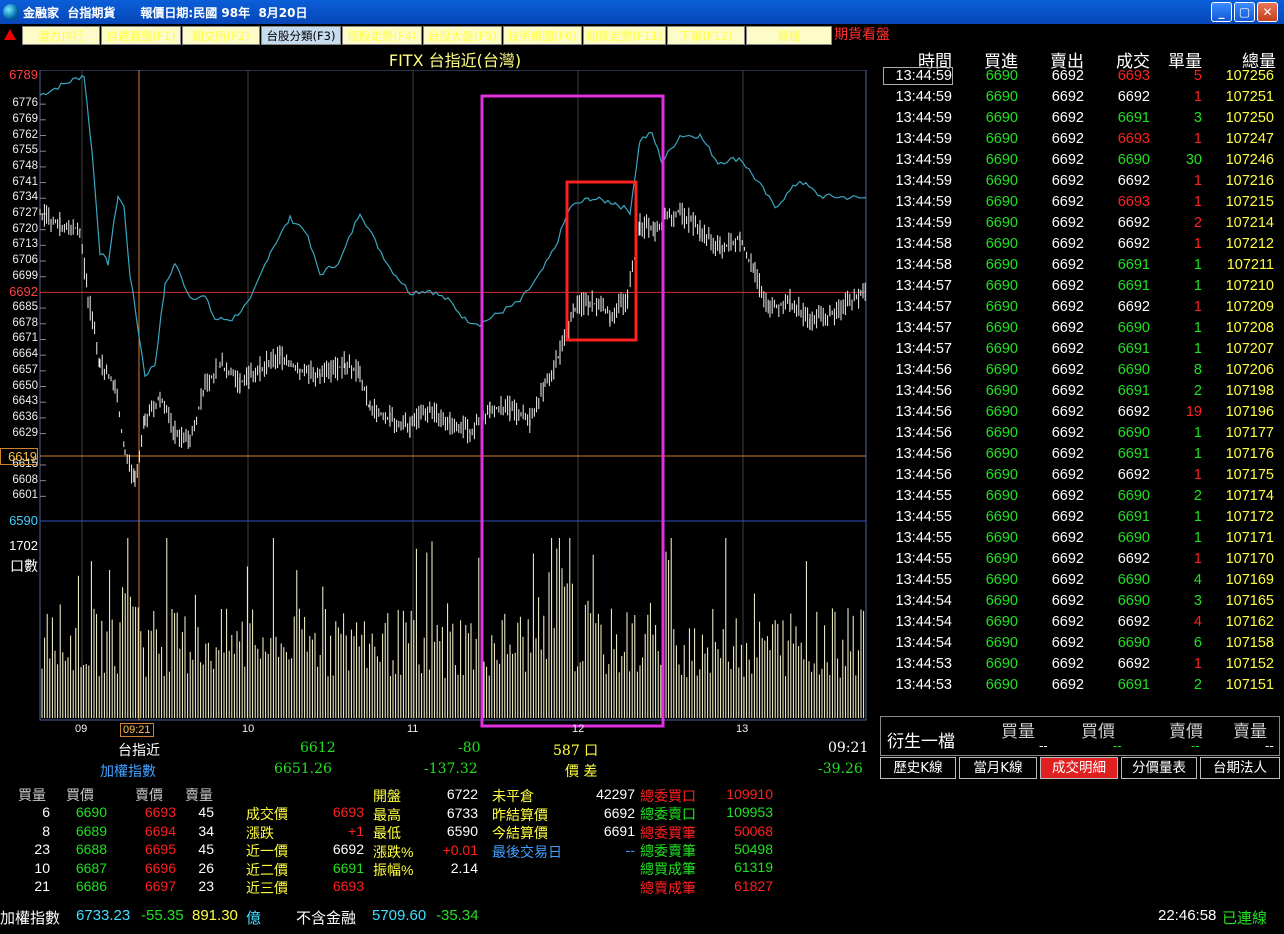 This screenshot has width=1284, height=934. Describe the element at coordinates (128, 772) in the screenshot. I see `index-name: 加權指數` at that location.